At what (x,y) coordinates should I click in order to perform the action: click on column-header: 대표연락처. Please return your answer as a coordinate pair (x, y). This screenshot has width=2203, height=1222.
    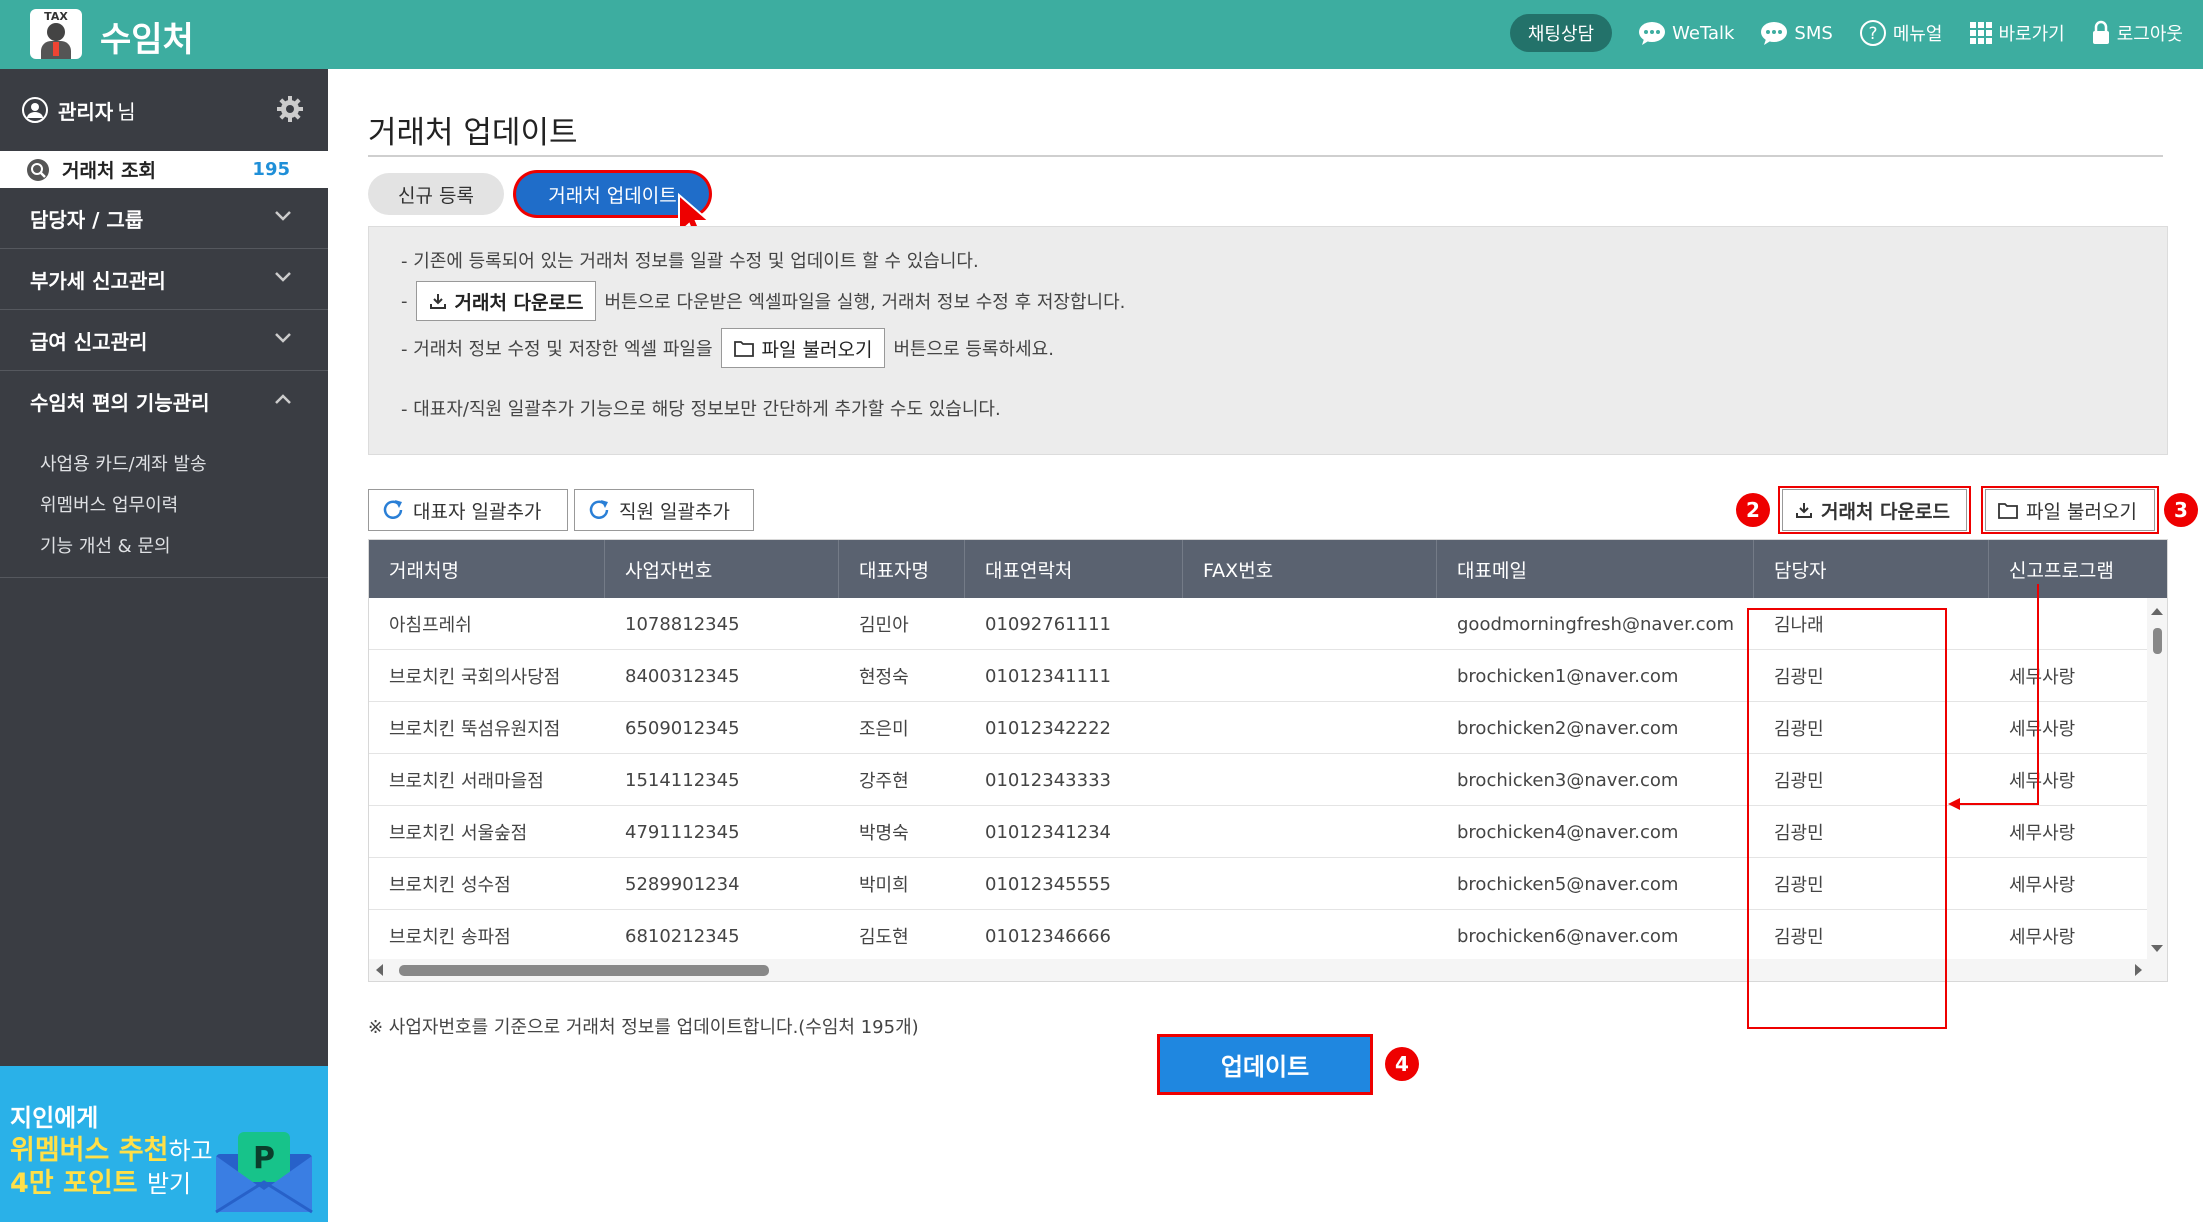
    Looking at the image, I should click on (1074, 569).